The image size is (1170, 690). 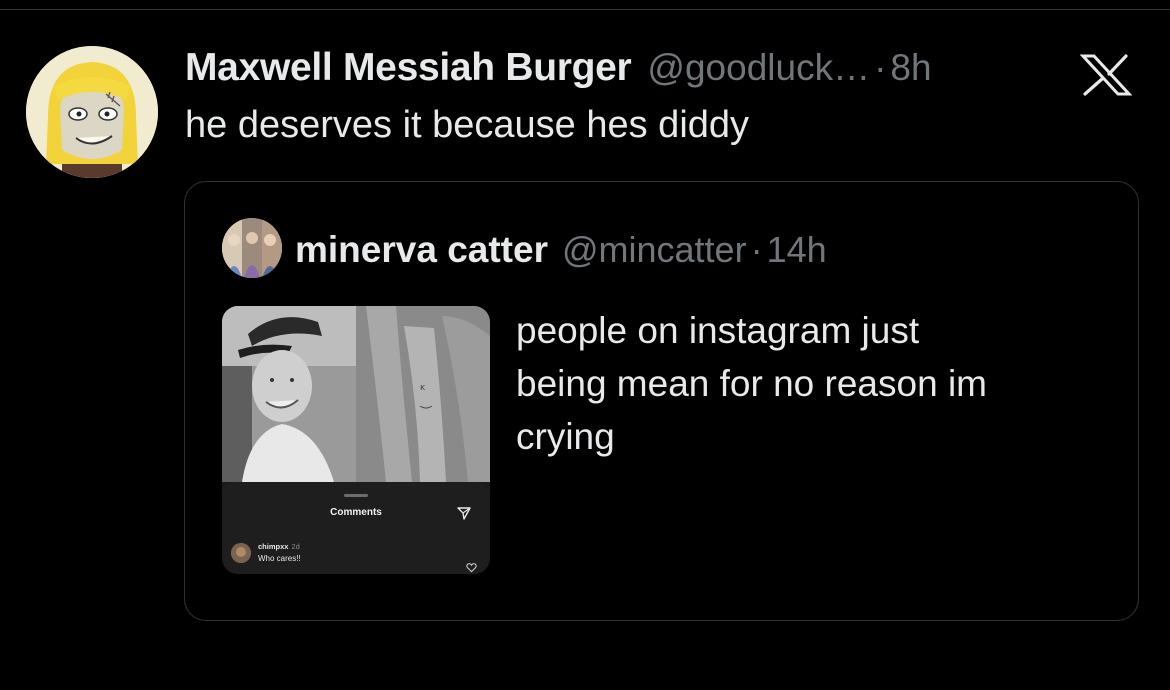 I want to click on quoted-text-line: being mean for no reason im, so click(x=751, y=383).